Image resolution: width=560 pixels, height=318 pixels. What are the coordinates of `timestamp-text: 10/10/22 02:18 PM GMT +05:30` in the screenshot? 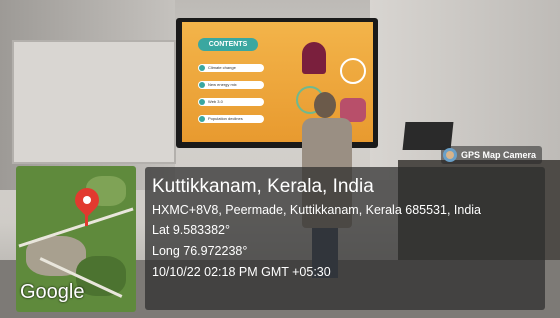 It's located at (241, 272).